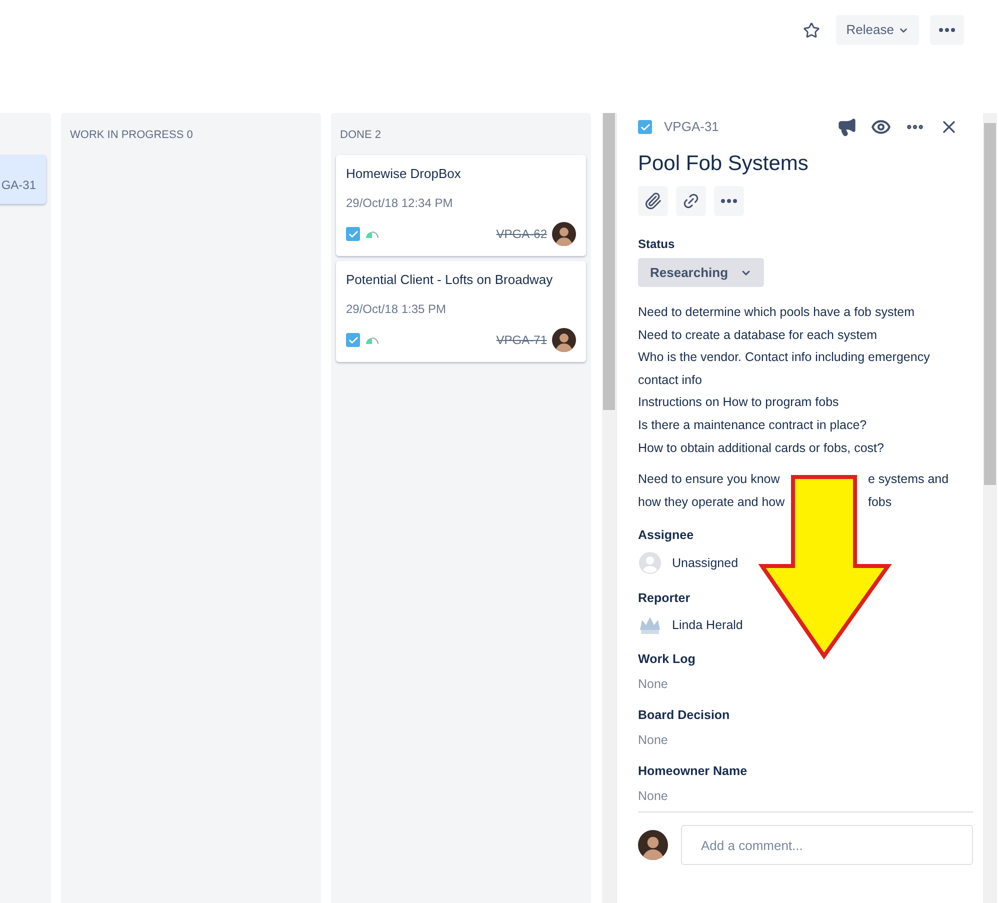 The height and width of the screenshot is (903, 999). I want to click on description-line: Need to create a database for each system, so click(758, 335).